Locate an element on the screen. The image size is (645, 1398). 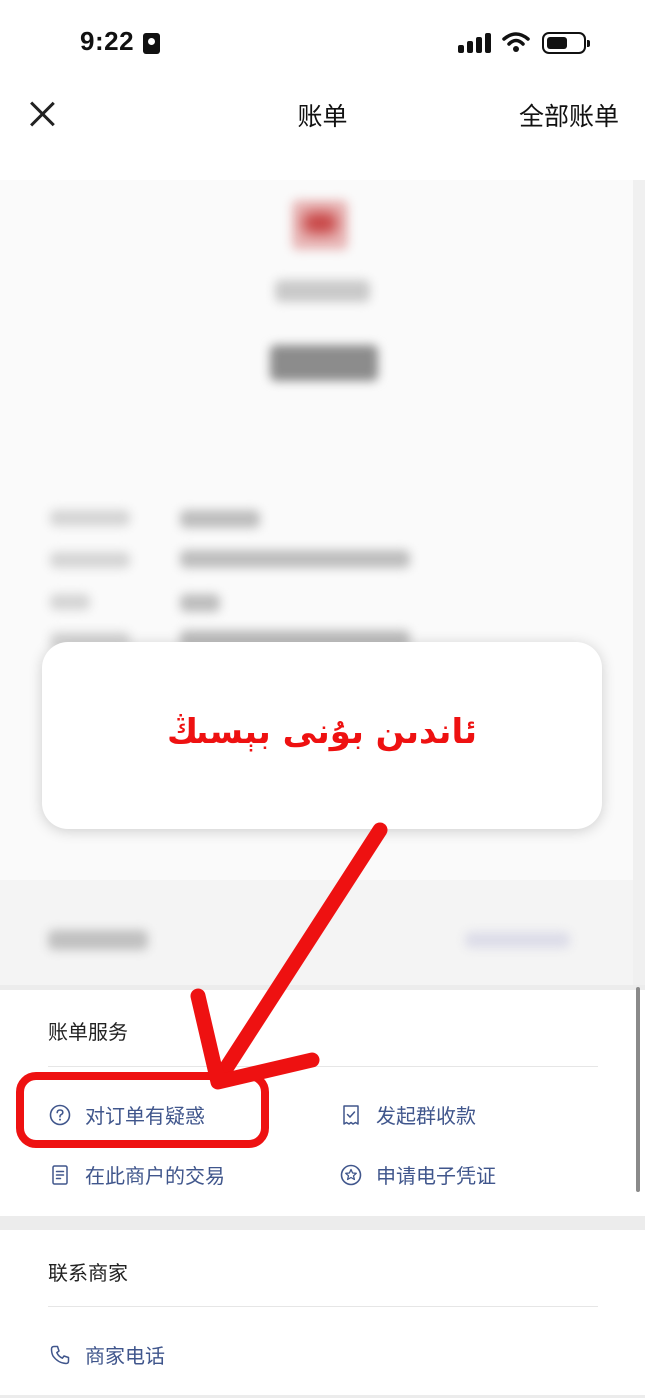
e-receipt-button: 申请电子凭证 is located at coordinates (418, 1174).